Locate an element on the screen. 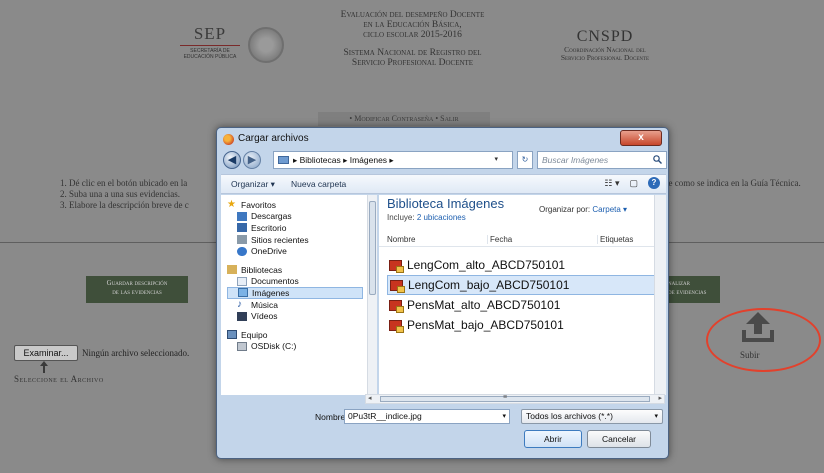 The image size is (824, 473). sep-subtitle: SECRETARÍA DE EDUCACIÓN PÚBLICA is located at coordinates (210, 54).